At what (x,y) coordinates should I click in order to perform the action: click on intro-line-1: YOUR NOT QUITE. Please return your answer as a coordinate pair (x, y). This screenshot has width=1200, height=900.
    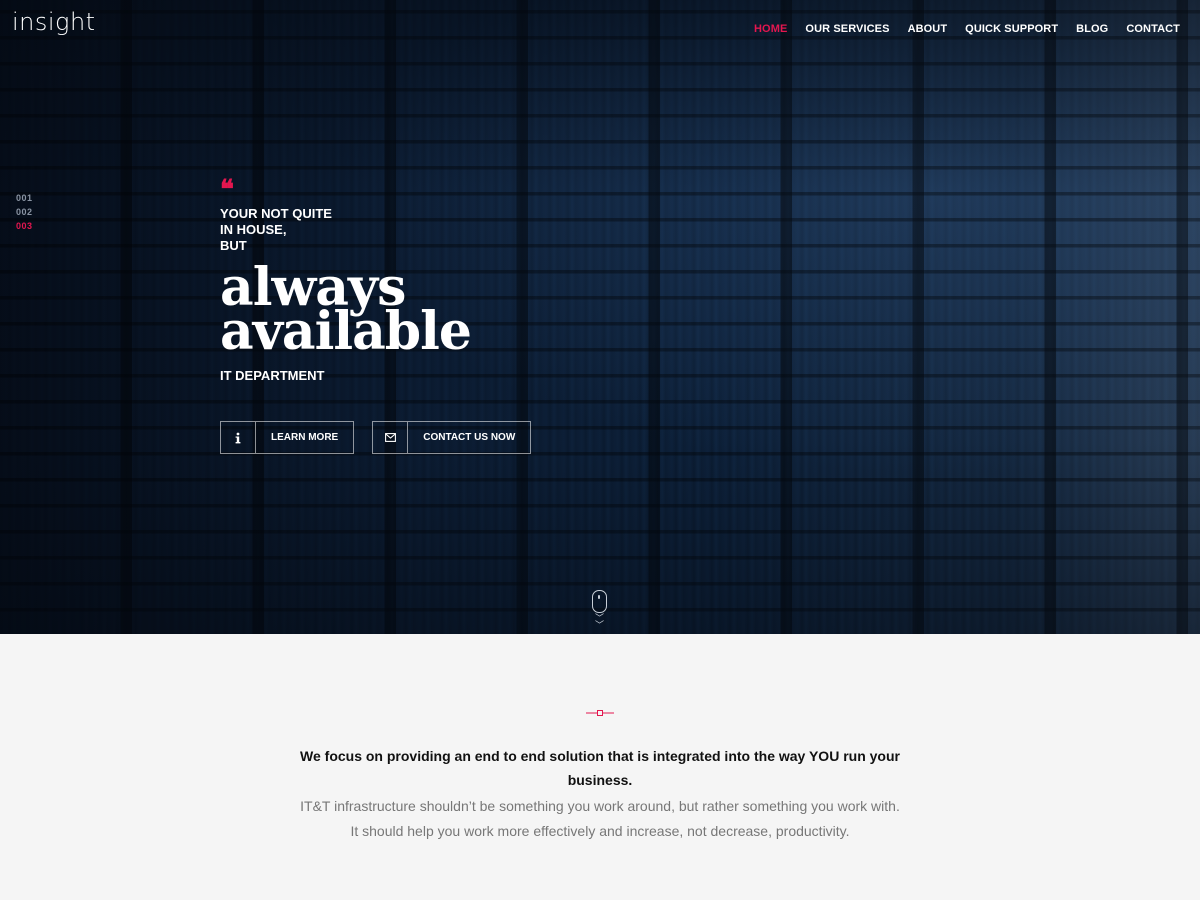
    Looking at the image, I should click on (276, 213).